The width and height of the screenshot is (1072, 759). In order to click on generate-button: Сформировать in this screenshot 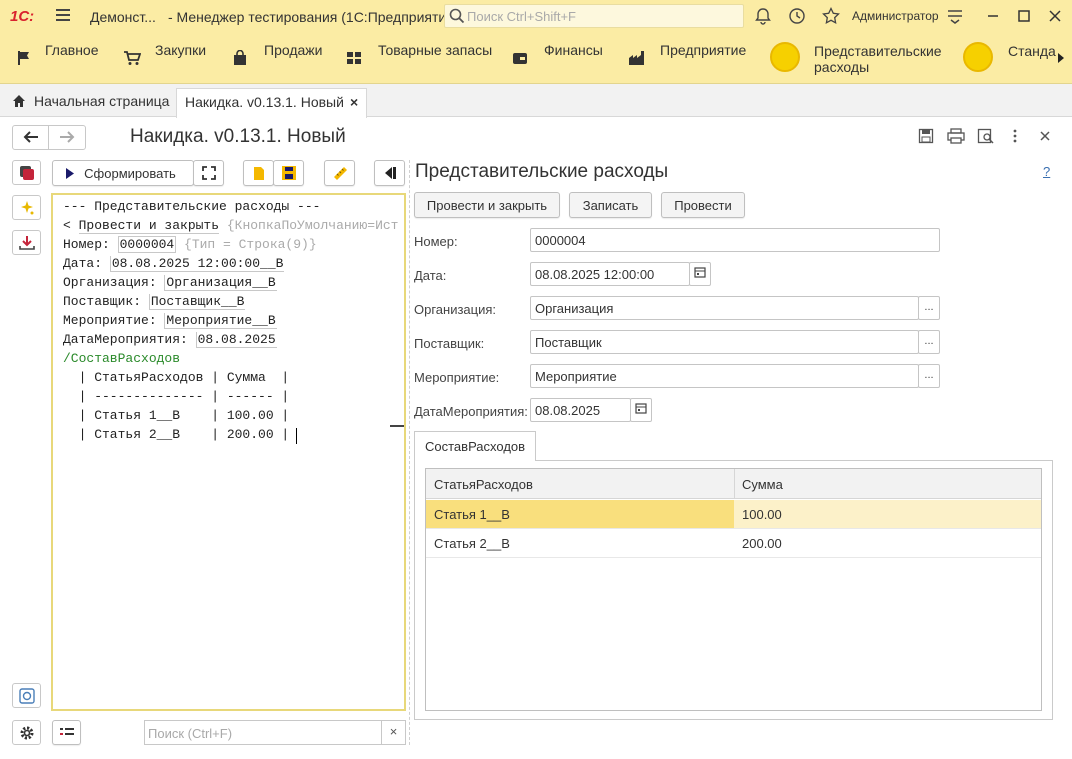, I will do `click(123, 173)`.